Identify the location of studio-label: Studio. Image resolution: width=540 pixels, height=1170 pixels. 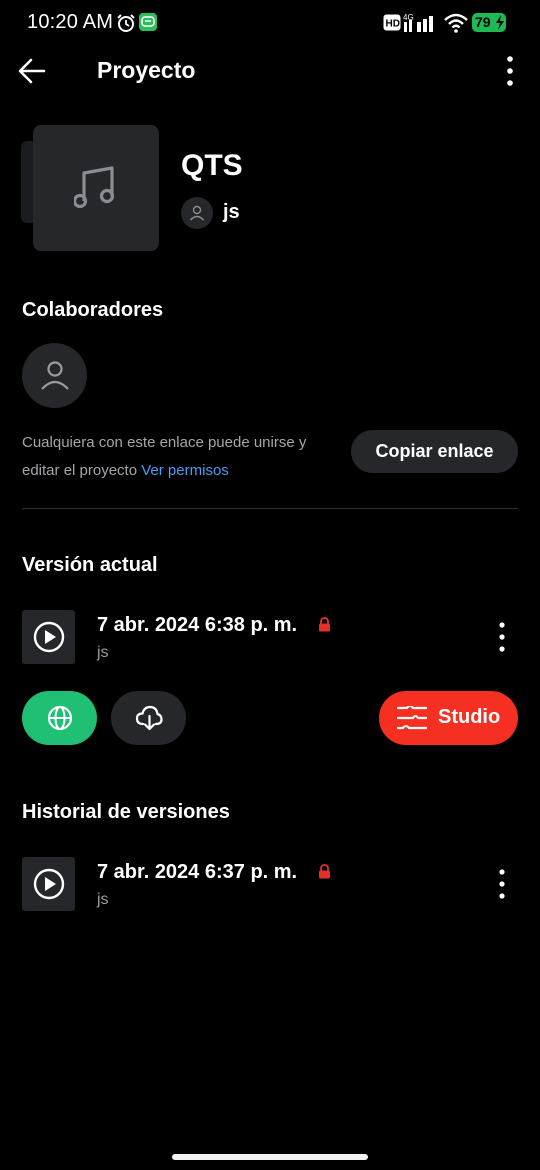
(469, 717).